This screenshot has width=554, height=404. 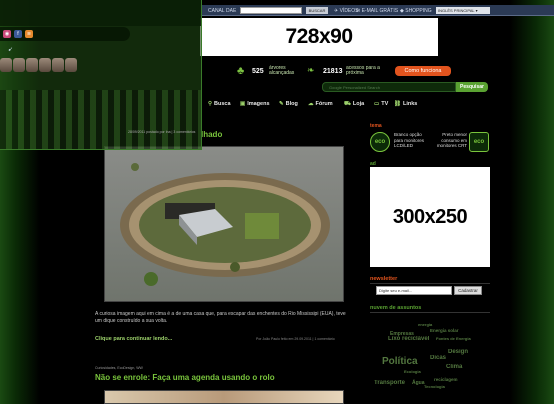 I want to click on eco-black-line: monitores CRT, so click(x=451, y=145).